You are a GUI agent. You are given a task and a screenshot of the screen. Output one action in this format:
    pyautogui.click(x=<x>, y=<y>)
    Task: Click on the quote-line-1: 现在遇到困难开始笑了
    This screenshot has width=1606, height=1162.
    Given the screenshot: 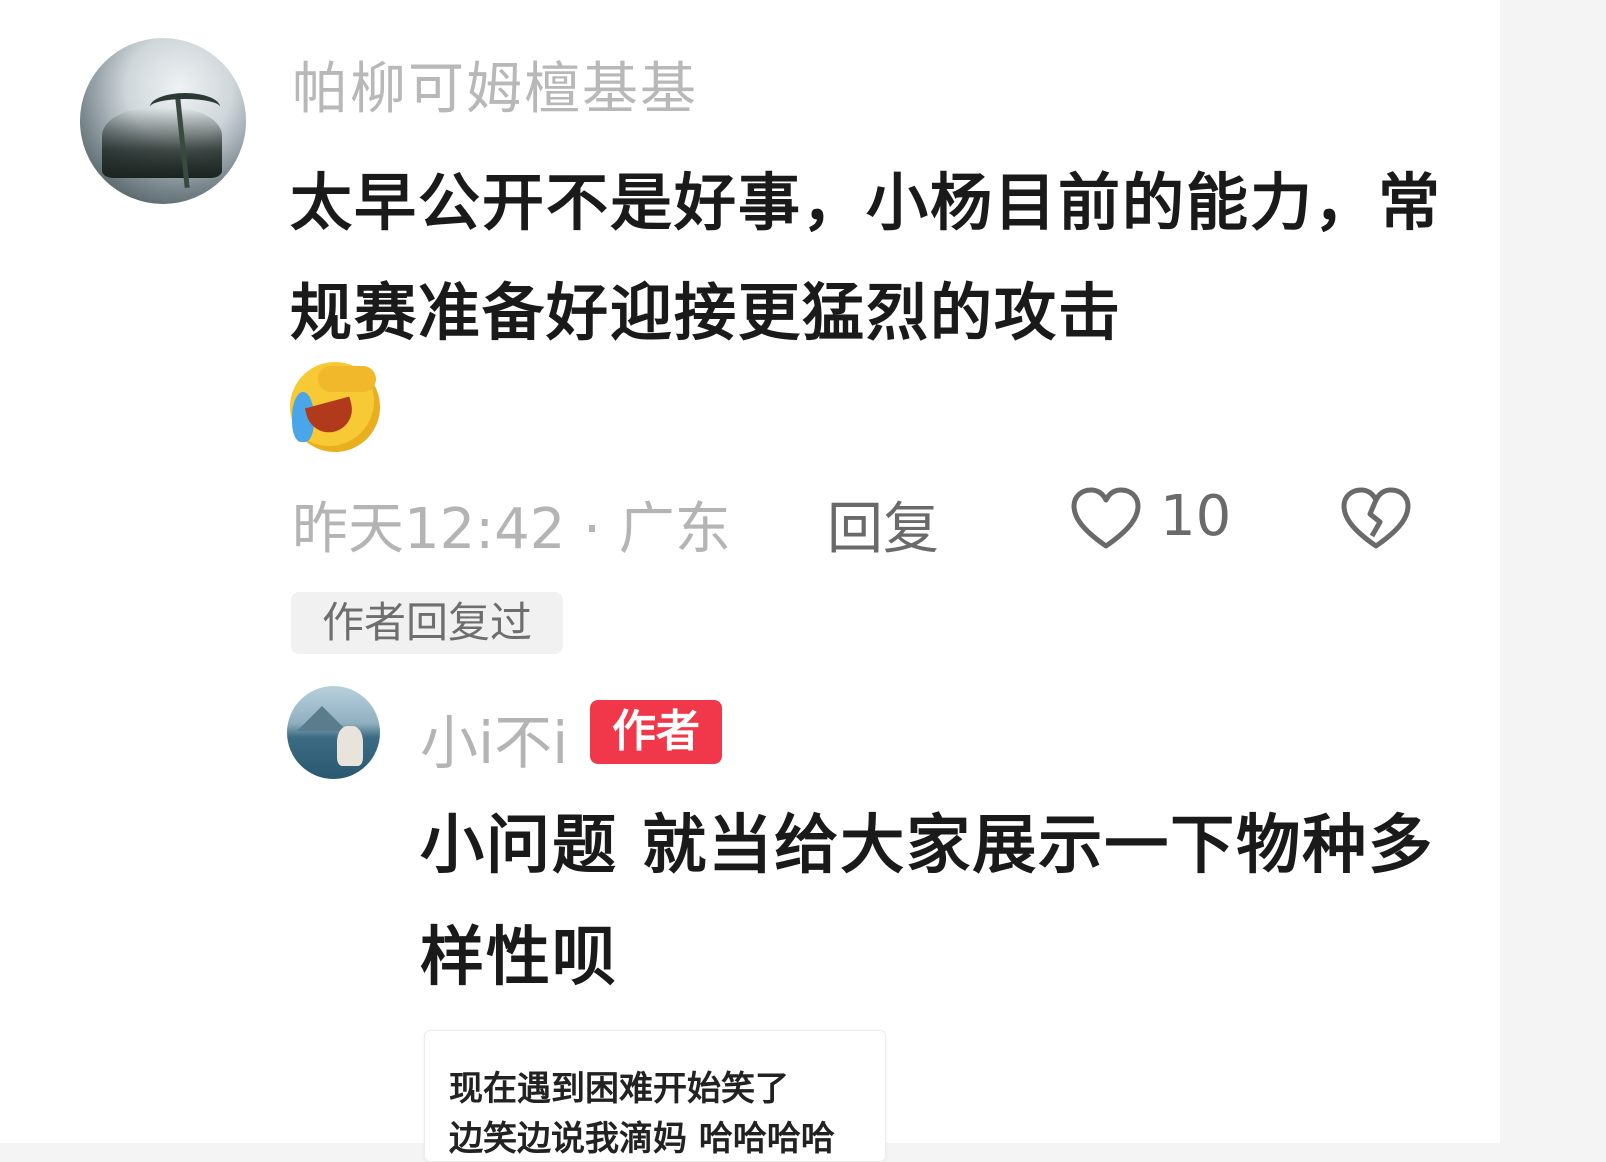 What is the action you would take?
    pyautogui.click(x=619, y=1089)
    